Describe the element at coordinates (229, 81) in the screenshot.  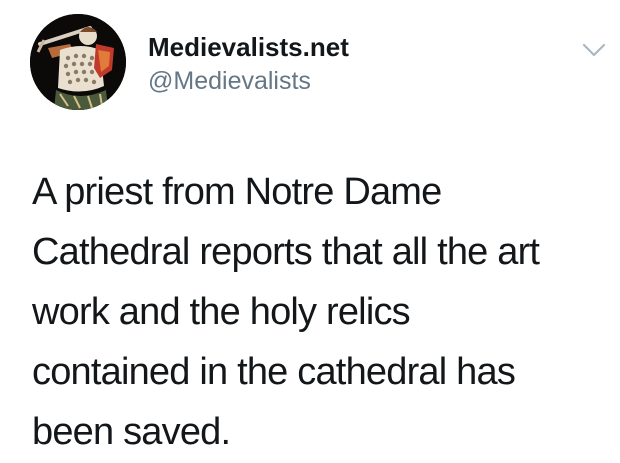
I see `user-handle: @Medievalists` at that location.